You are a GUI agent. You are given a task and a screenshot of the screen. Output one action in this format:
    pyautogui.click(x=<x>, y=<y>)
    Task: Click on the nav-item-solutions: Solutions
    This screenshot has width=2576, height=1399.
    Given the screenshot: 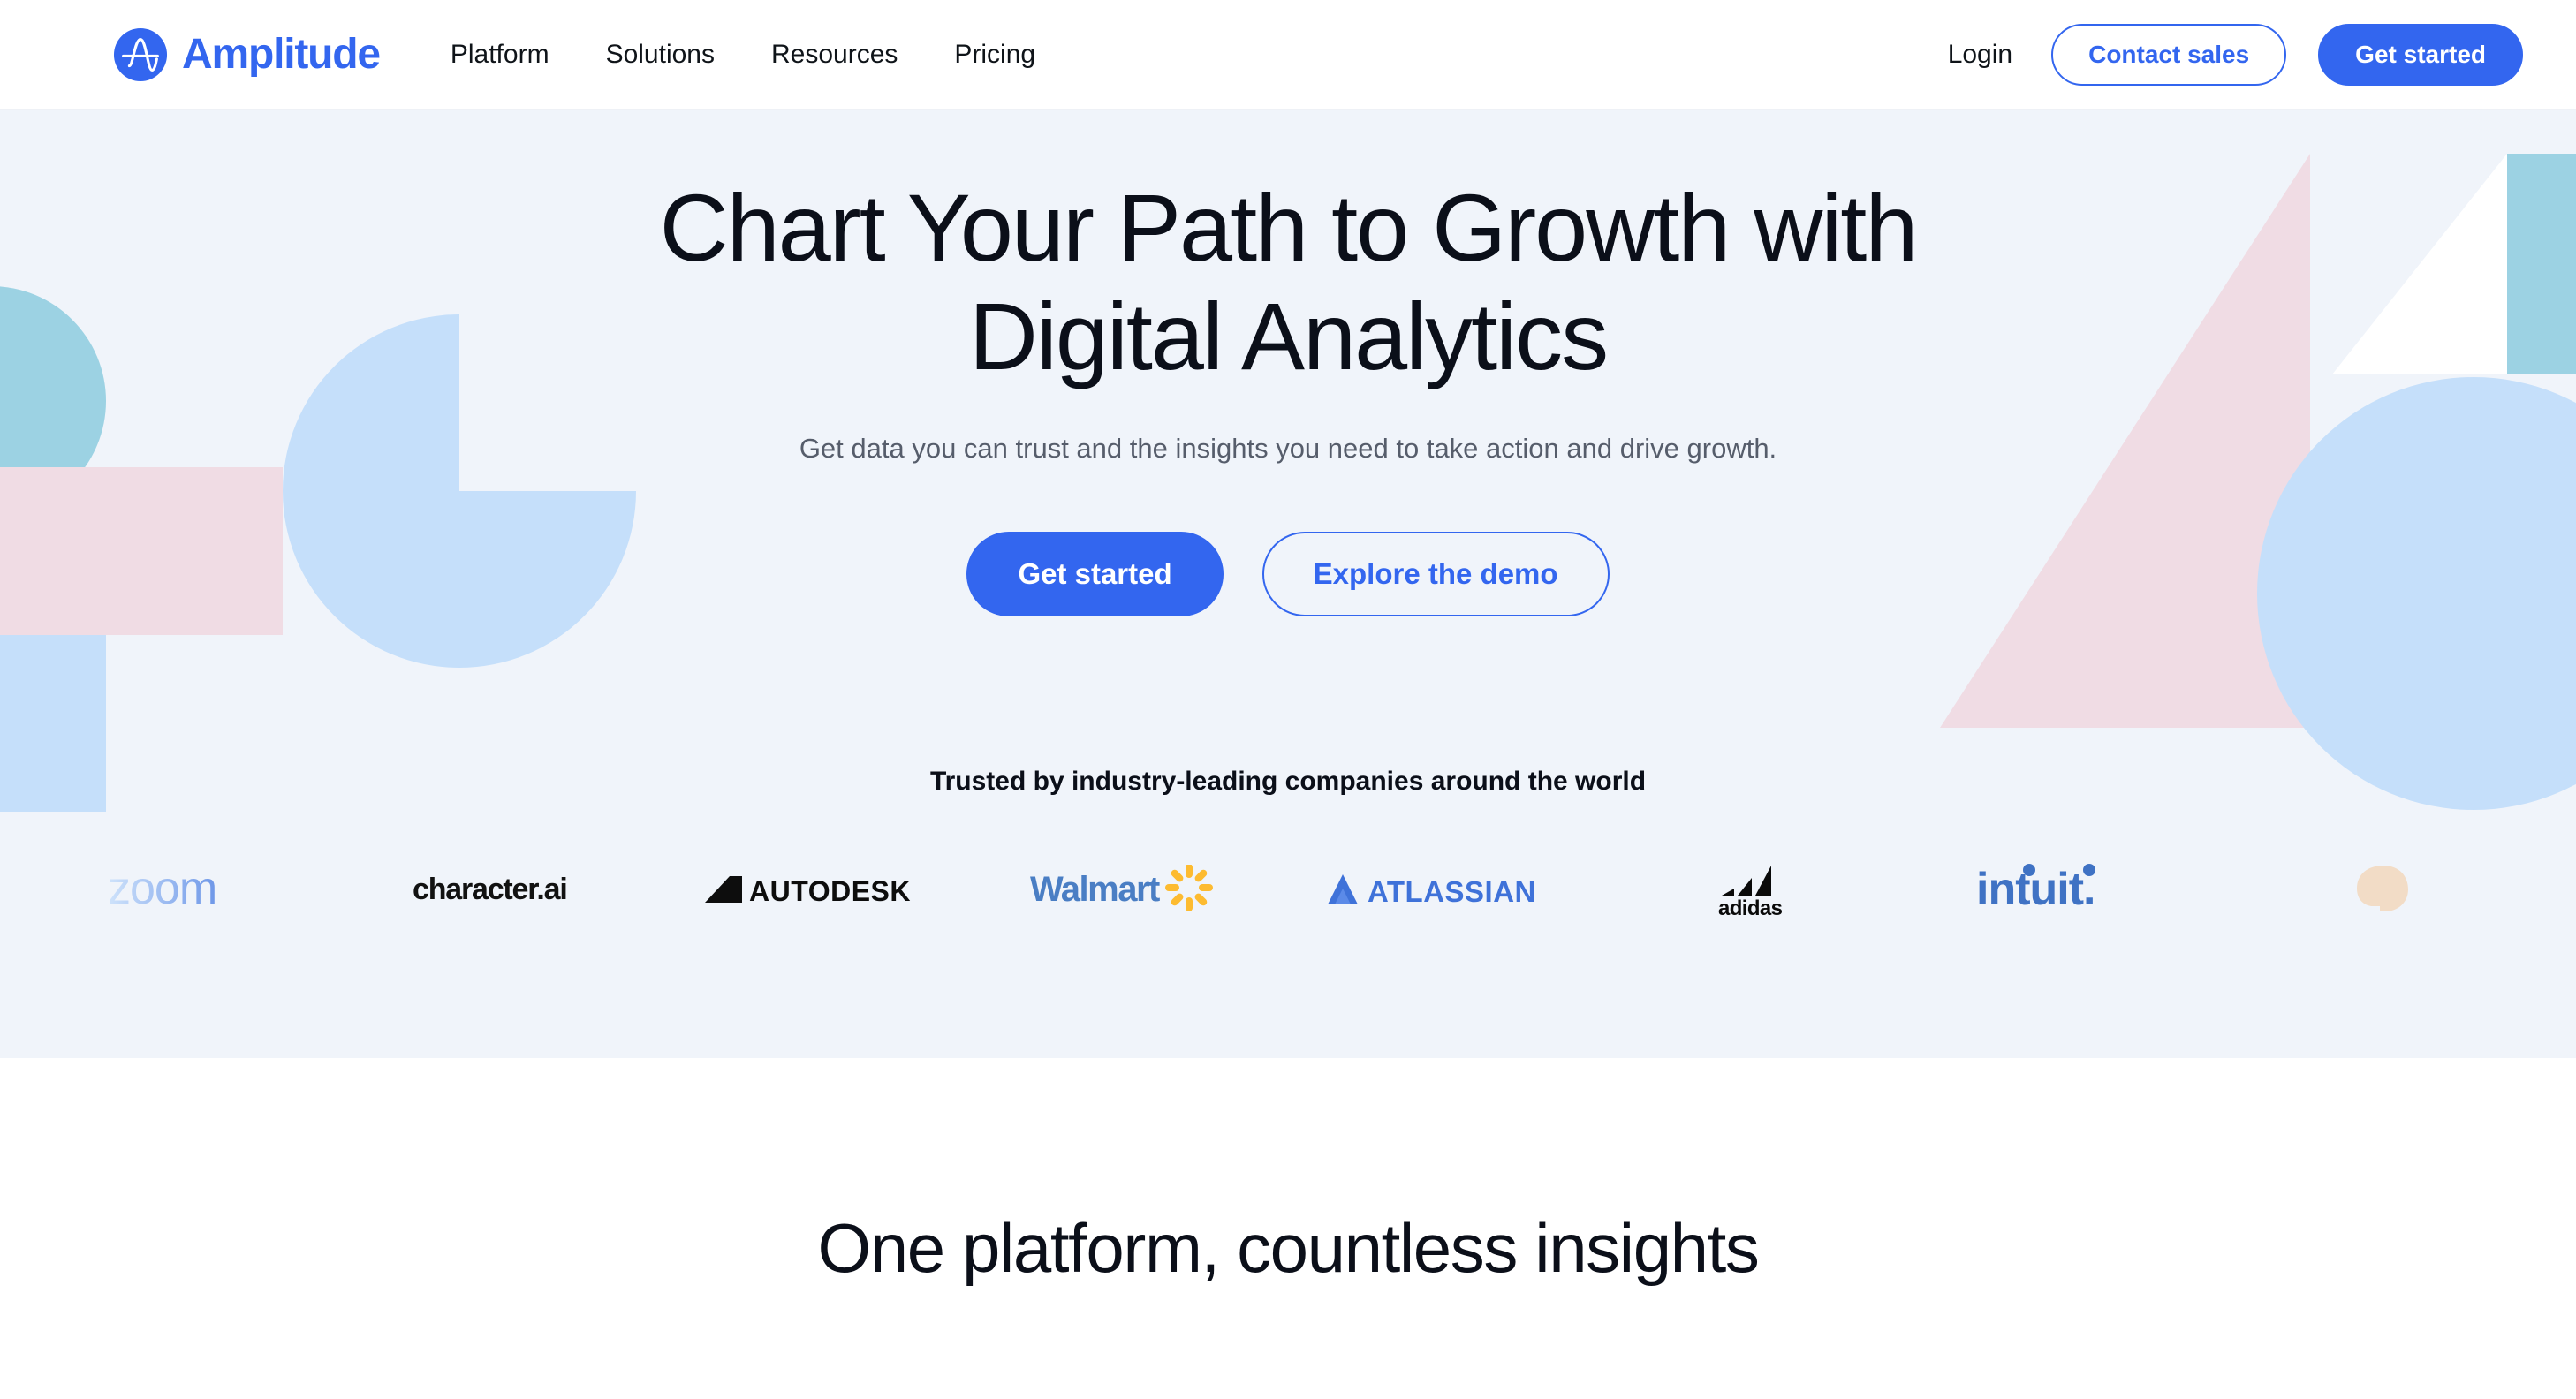 What is the action you would take?
    pyautogui.click(x=661, y=54)
    